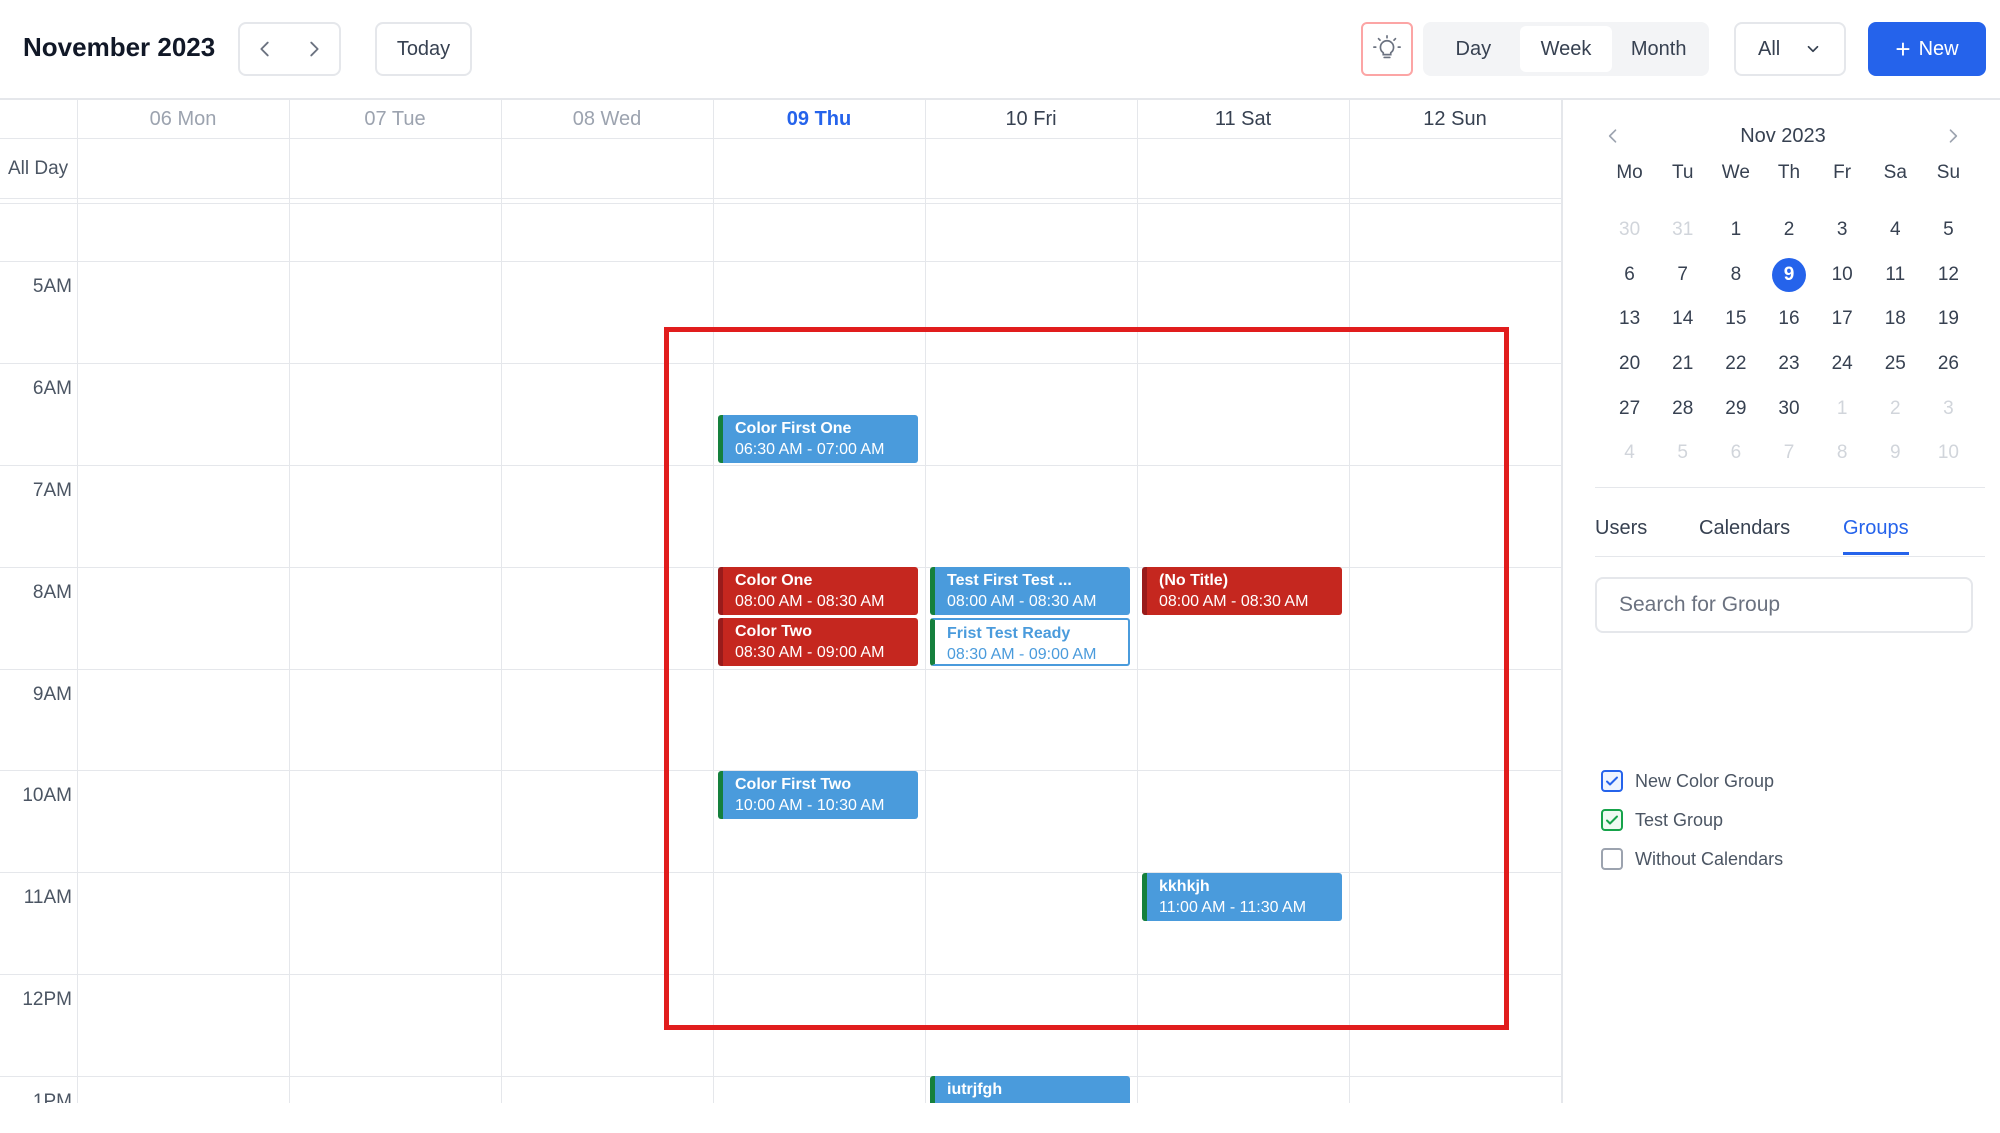  Describe the element at coordinates (1788, 319) in the screenshot. I see `mini-calendar-day: 16` at that location.